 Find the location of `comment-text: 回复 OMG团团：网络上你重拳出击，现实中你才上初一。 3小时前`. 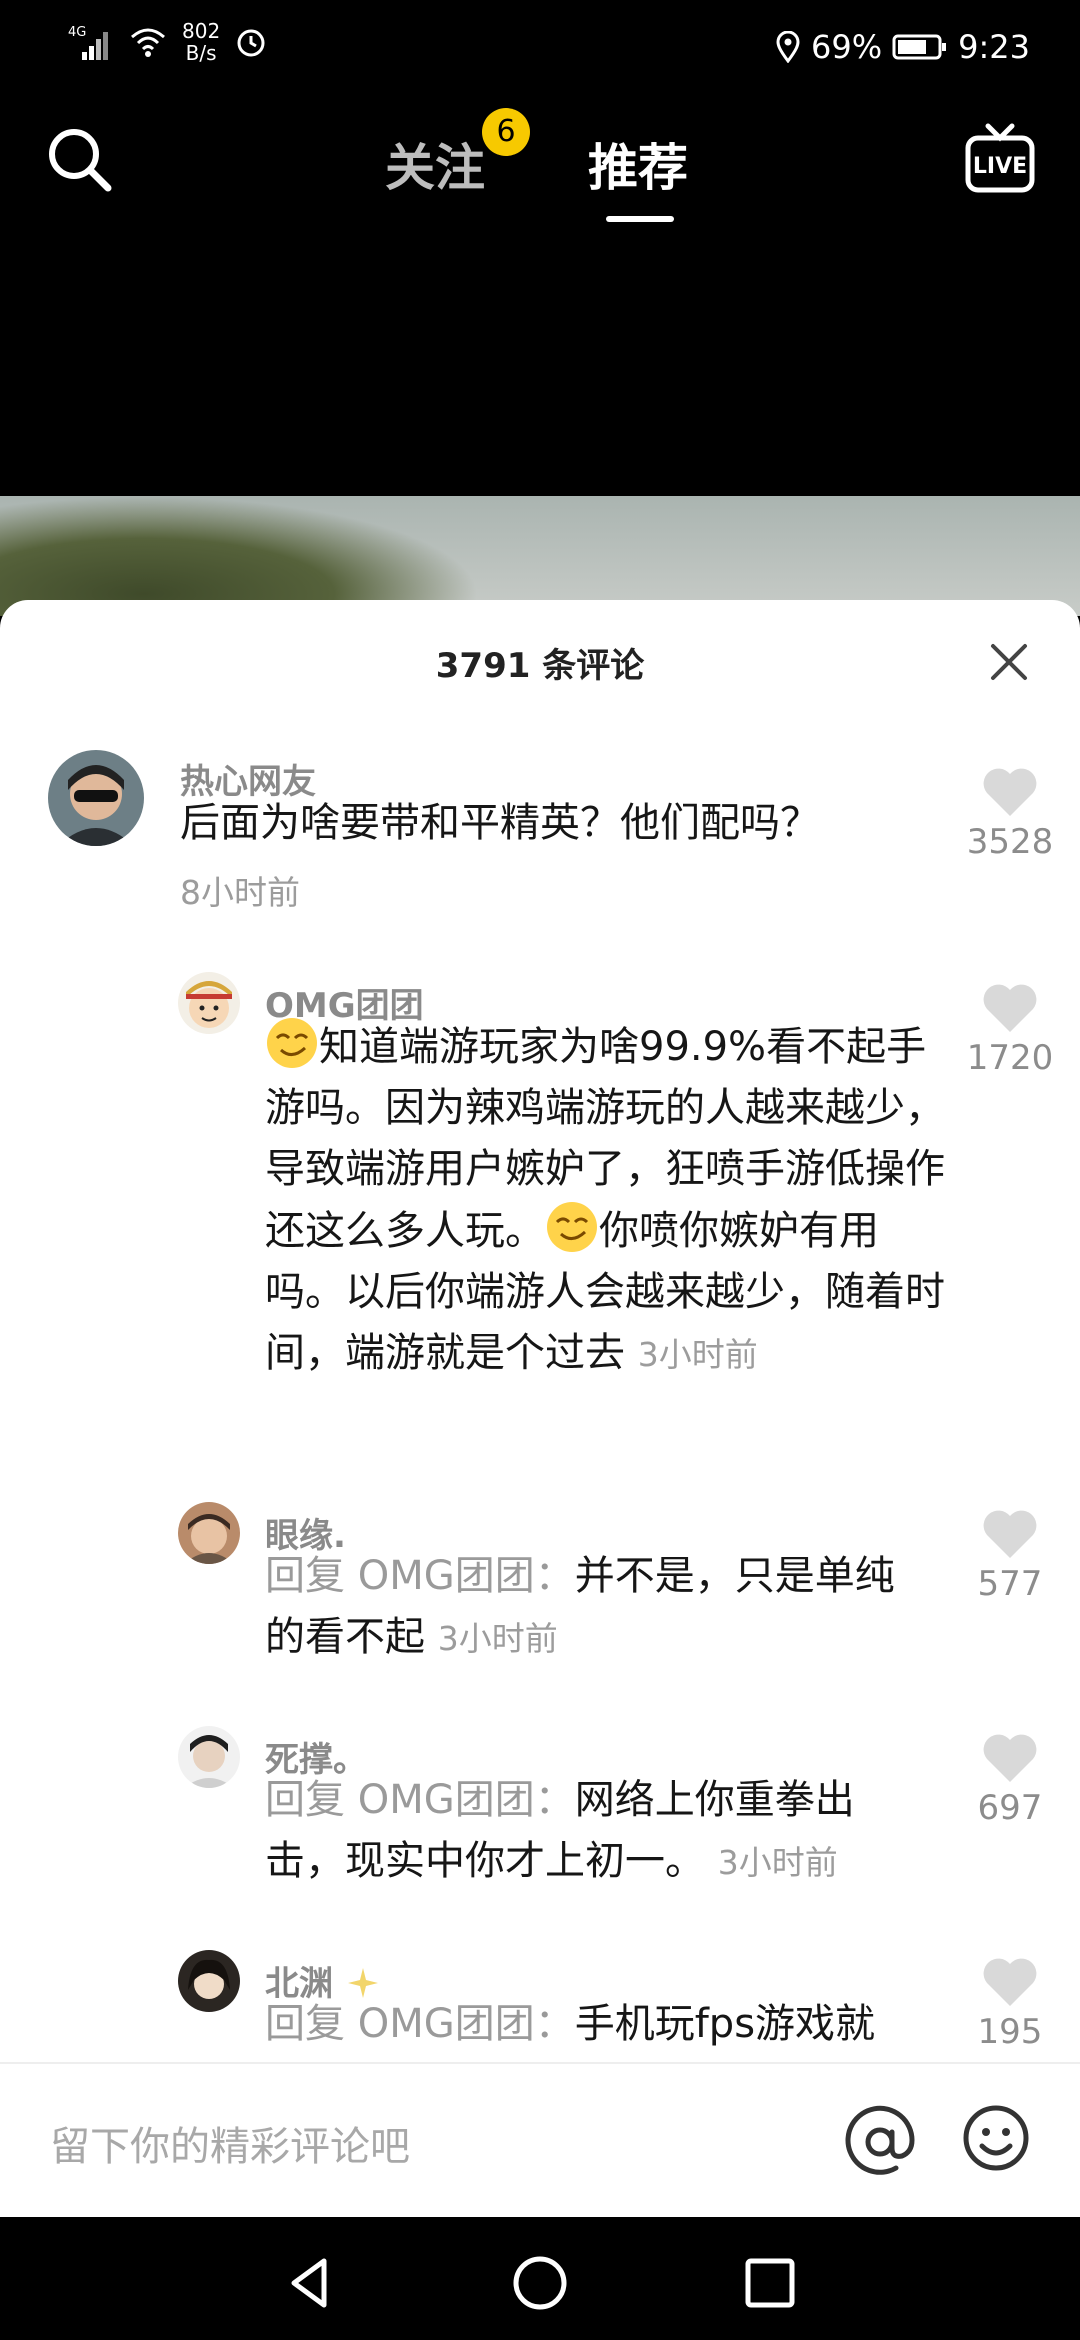

comment-text: 回复 OMG团团：网络上你重拳出击，现实中你才上初一。 3小时前 is located at coordinates (595, 1831).